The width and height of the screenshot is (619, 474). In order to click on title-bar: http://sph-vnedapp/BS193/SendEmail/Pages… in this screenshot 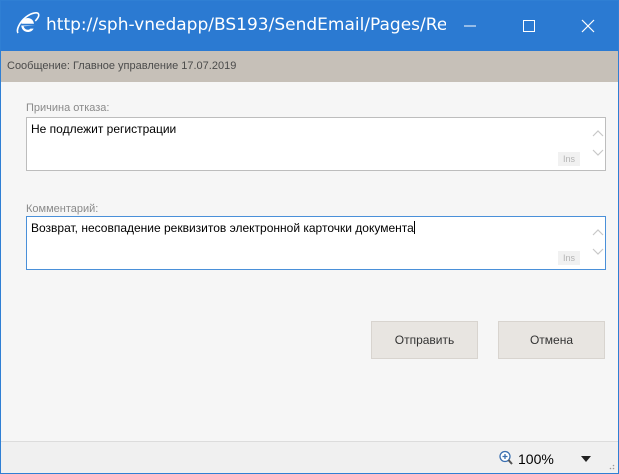, I will do `click(309, 26)`.